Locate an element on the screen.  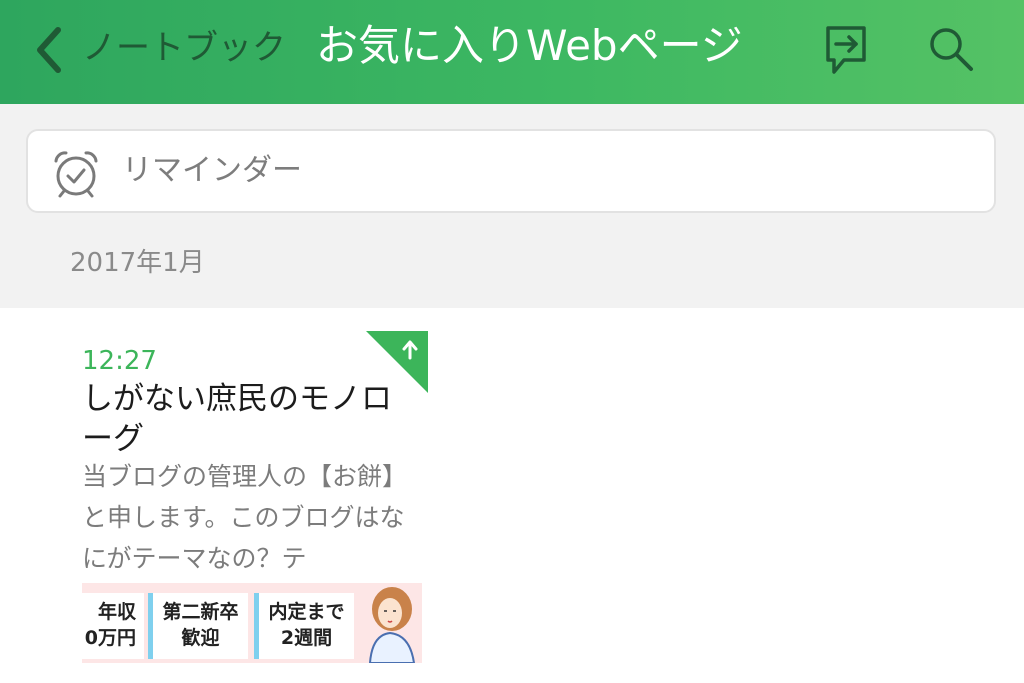
thumbnail-text: 歓迎 is located at coordinates (200, 638).